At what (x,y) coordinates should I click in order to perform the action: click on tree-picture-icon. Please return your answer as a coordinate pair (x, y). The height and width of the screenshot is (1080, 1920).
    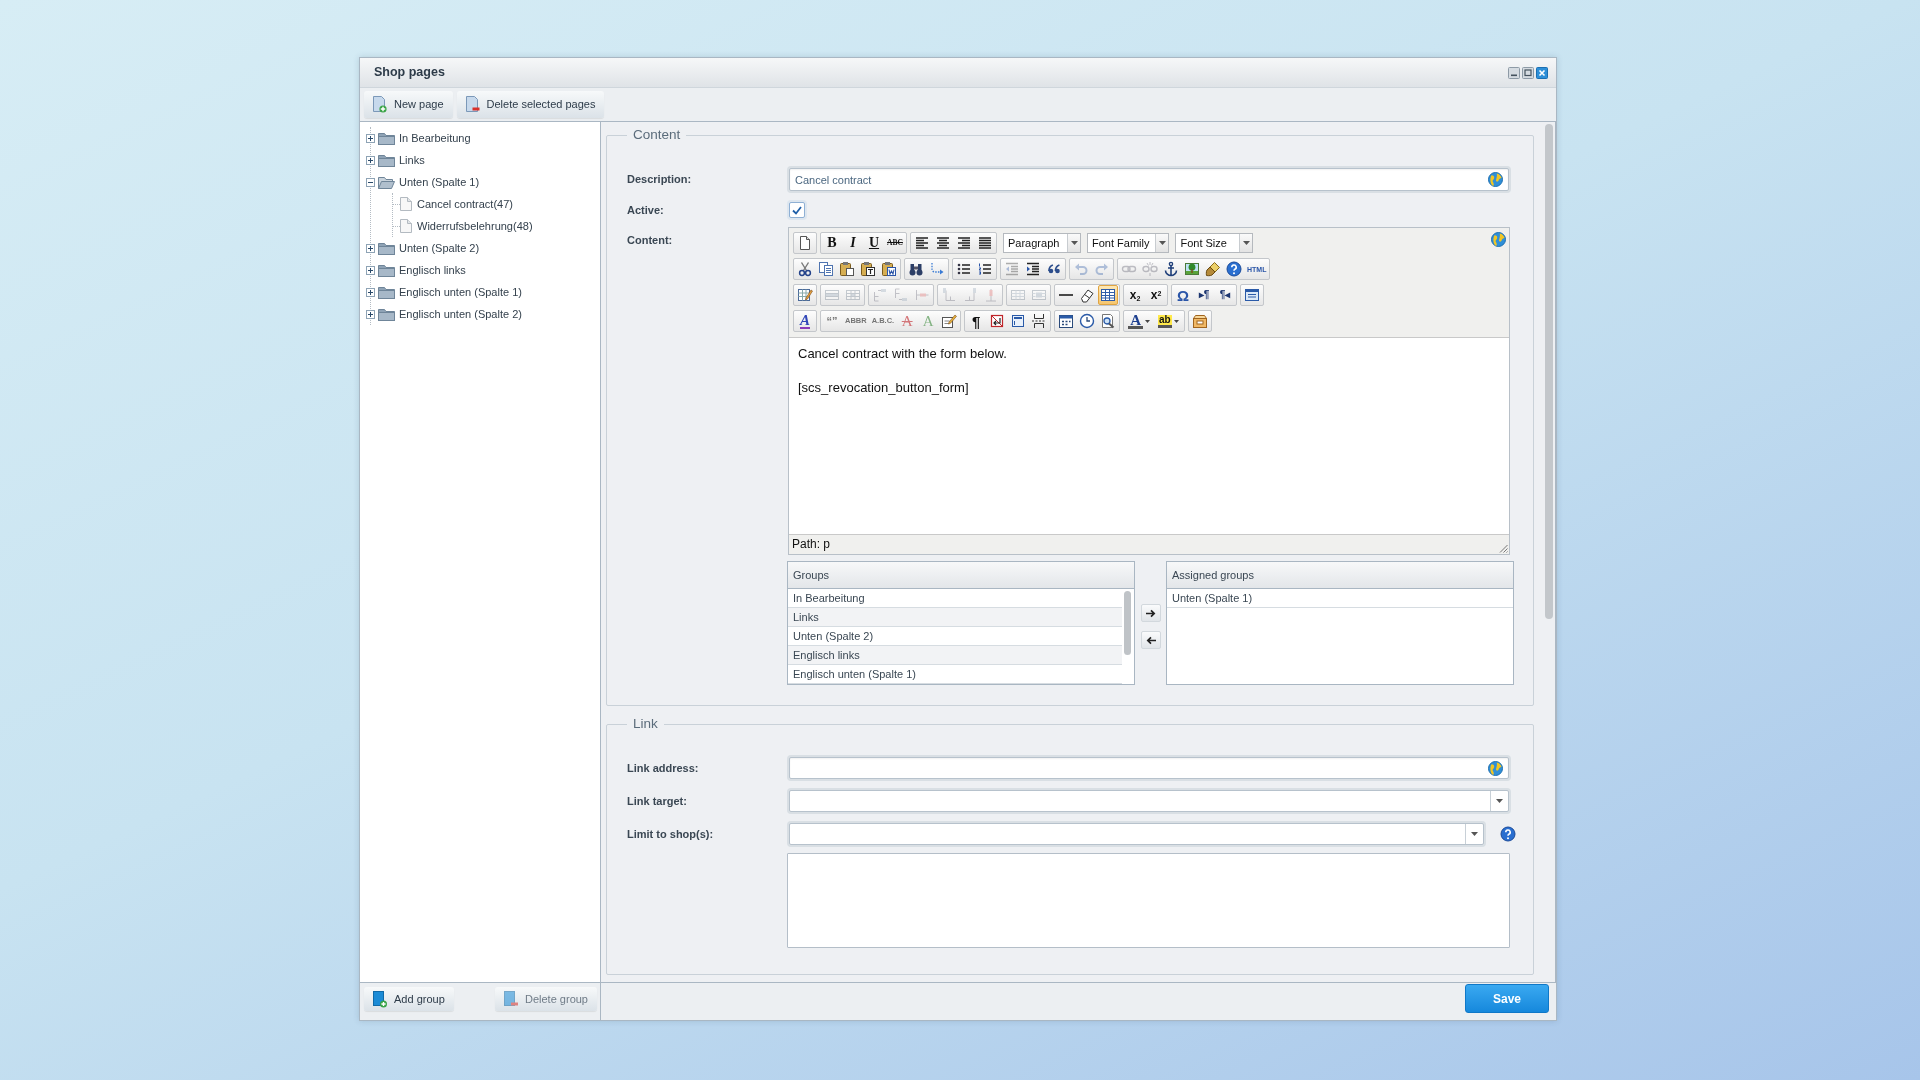
    Looking at the image, I should click on (1192, 269).